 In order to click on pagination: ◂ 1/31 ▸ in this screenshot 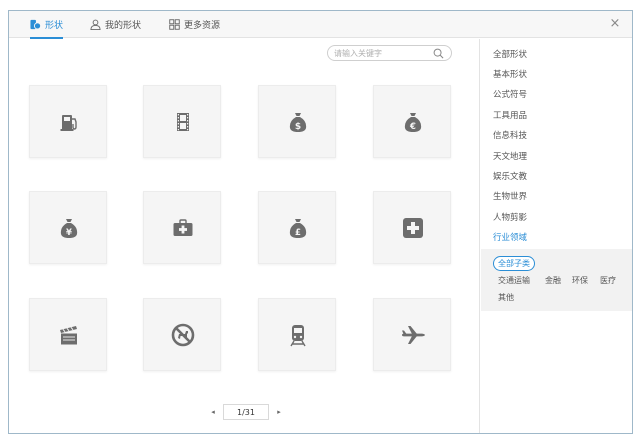, I will do `click(246, 412)`.